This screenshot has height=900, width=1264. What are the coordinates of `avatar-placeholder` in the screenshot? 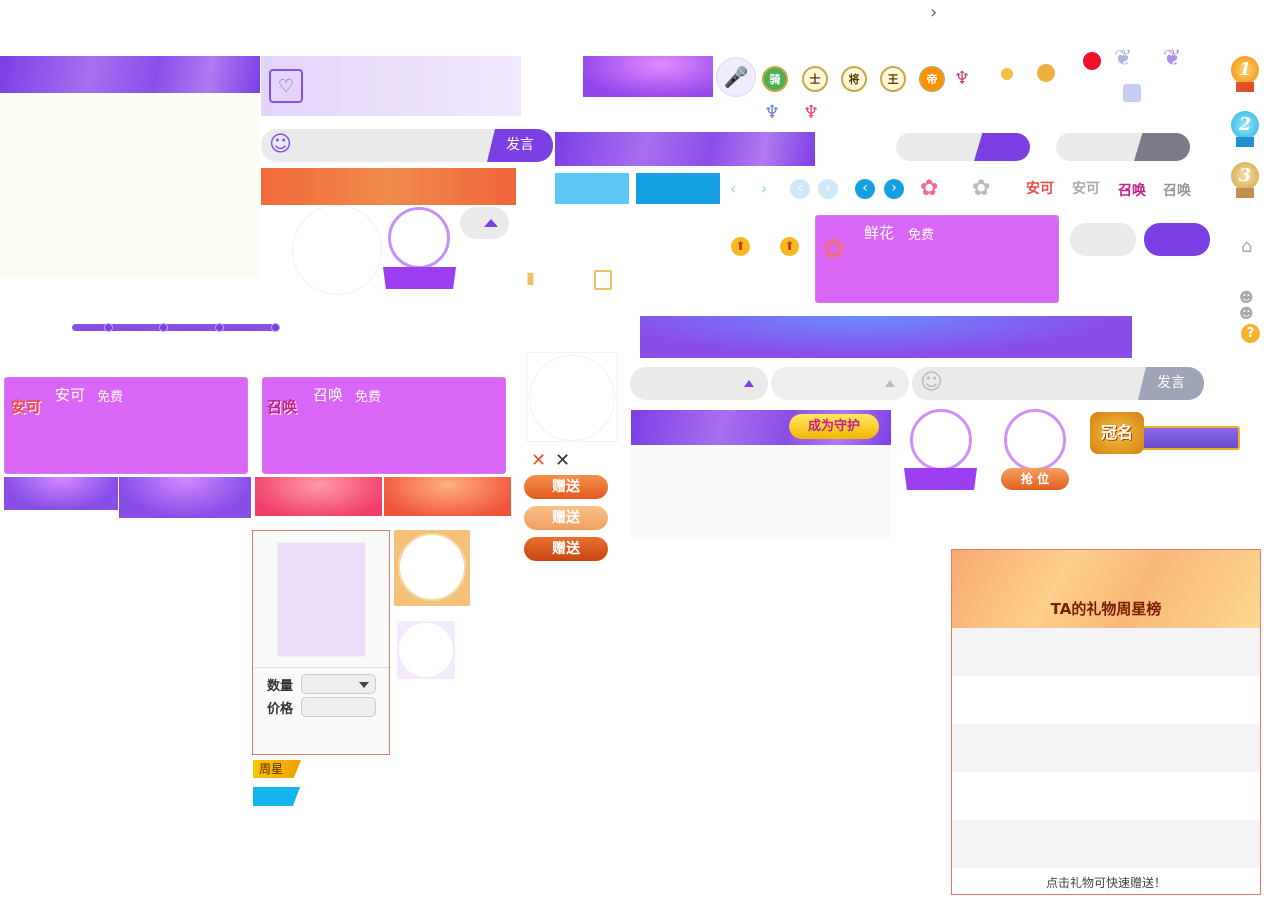 It's located at (572, 397).